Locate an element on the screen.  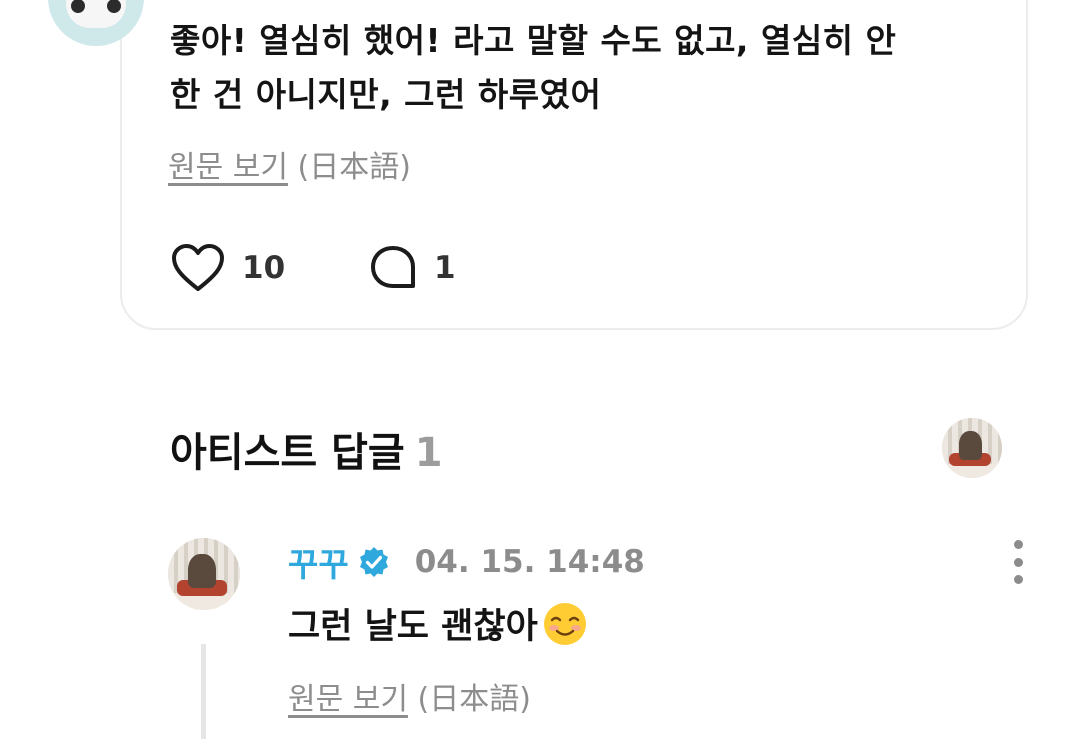
like-count: 10 is located at coordinates (264, 268).